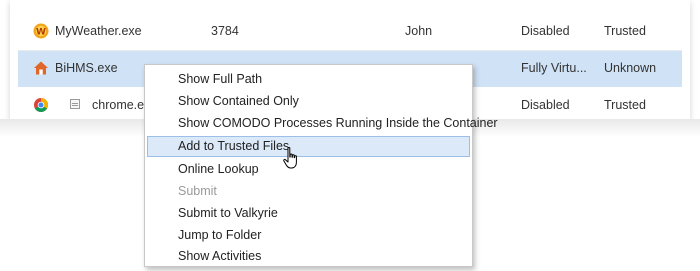 This screenshot has width=700, height=271. Describe the element at coordinates (308, 79) in the screenshot. I see `menu-item-show-full-path: Show Full Path` at that location.